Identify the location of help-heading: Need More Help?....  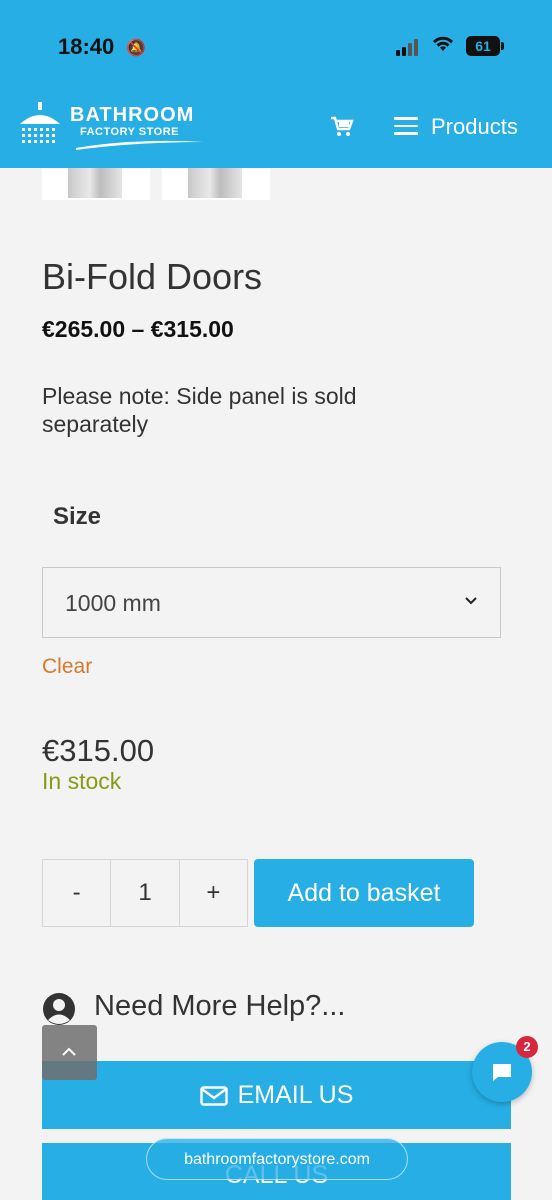
(220, 1006).